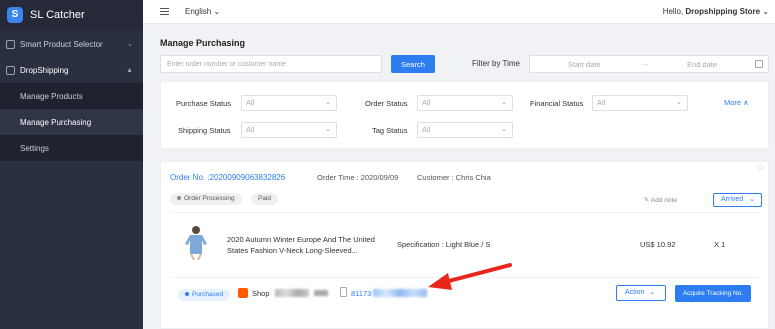 Image resolution: width=775 pixels, height=329 pixels. What do you see at coordinates (243, 293) in the screenshot?
I see `aliexpress-icon` at bounding box center [243, 293].